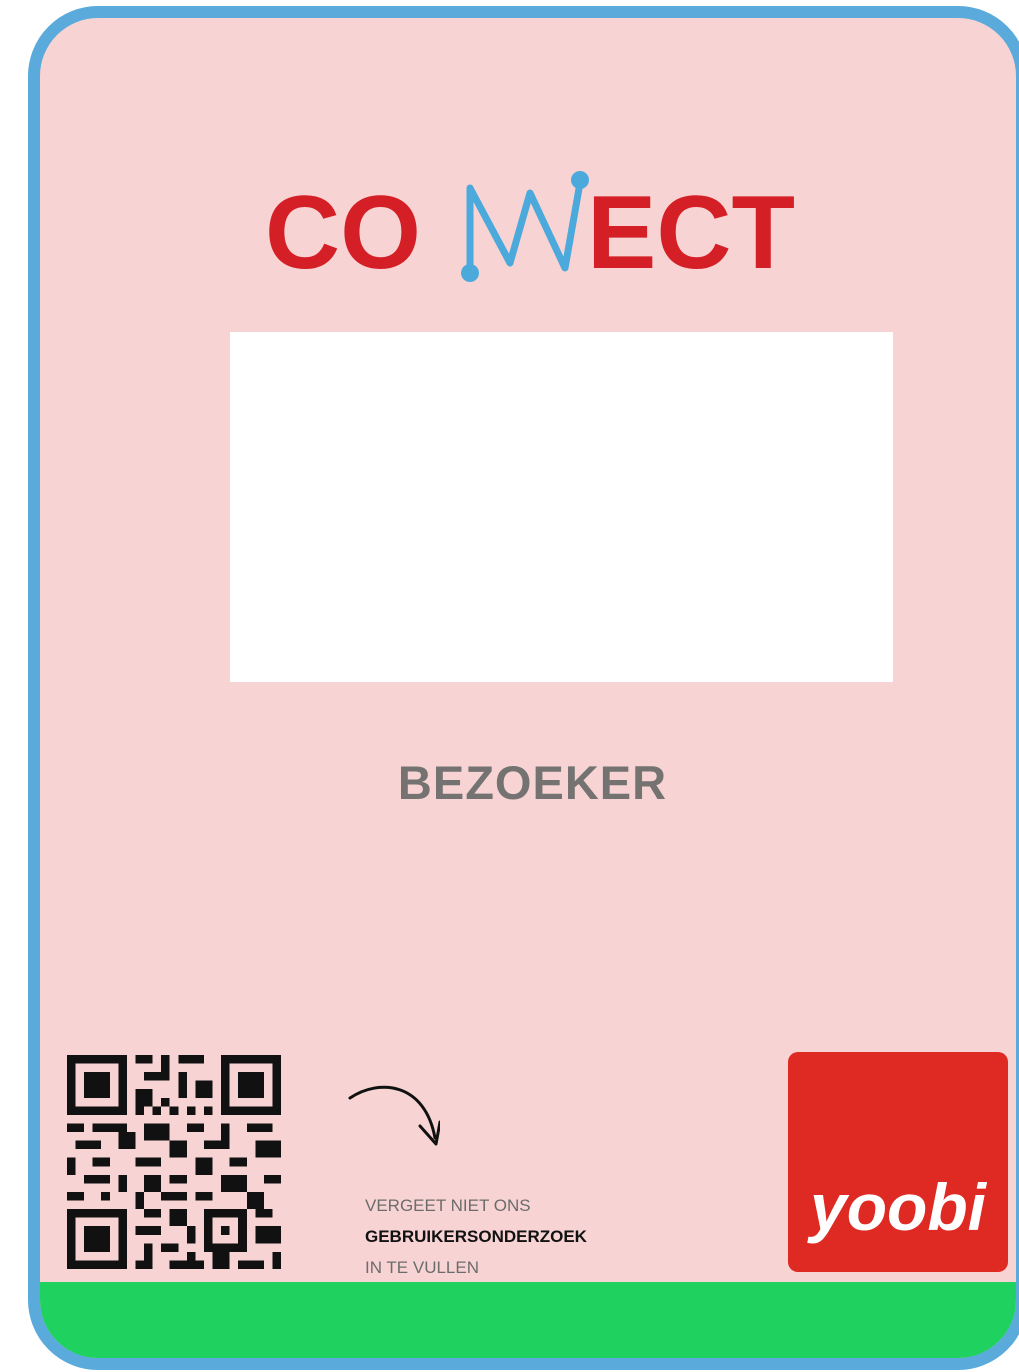  I want to click on role-label: BEZOEKER, so click(532, 782).